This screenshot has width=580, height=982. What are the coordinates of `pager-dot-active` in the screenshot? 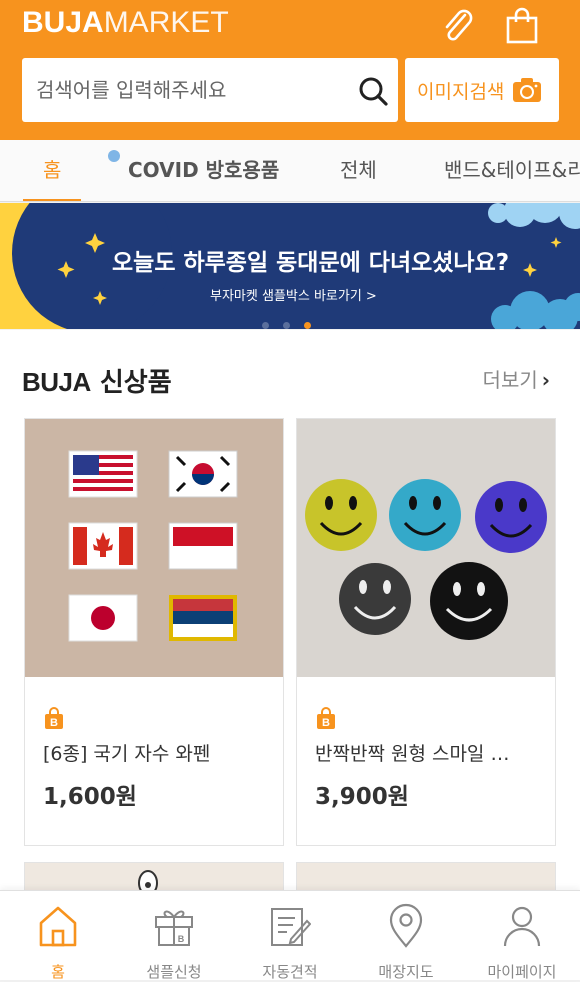 It's located at (307, 325).